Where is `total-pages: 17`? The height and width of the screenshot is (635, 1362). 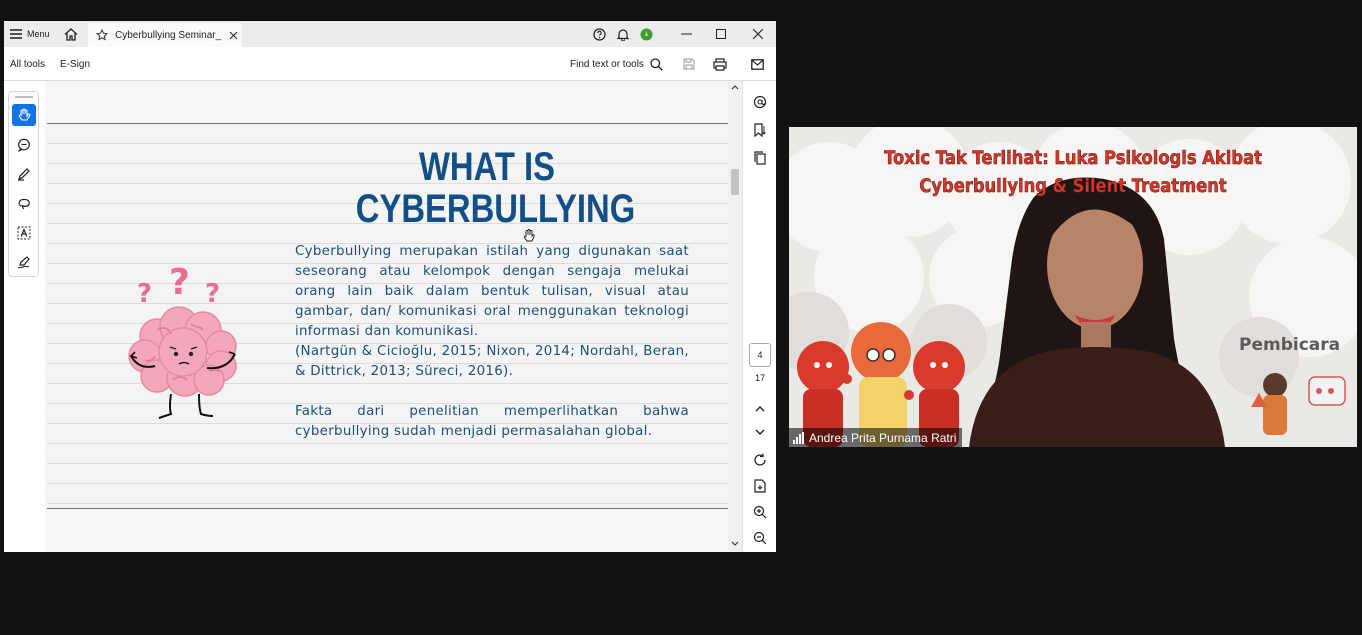
total-pages: 17 is located at coordinates (759, 378).